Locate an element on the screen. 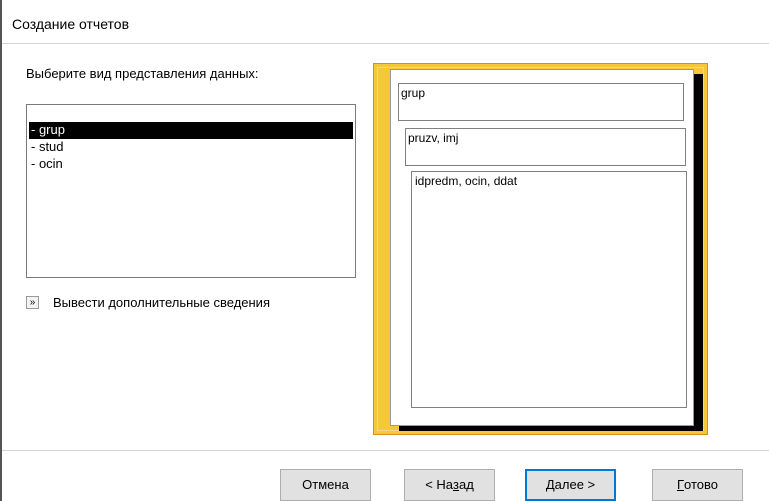  finish-button: Готово is located at coordinates (697, 485).